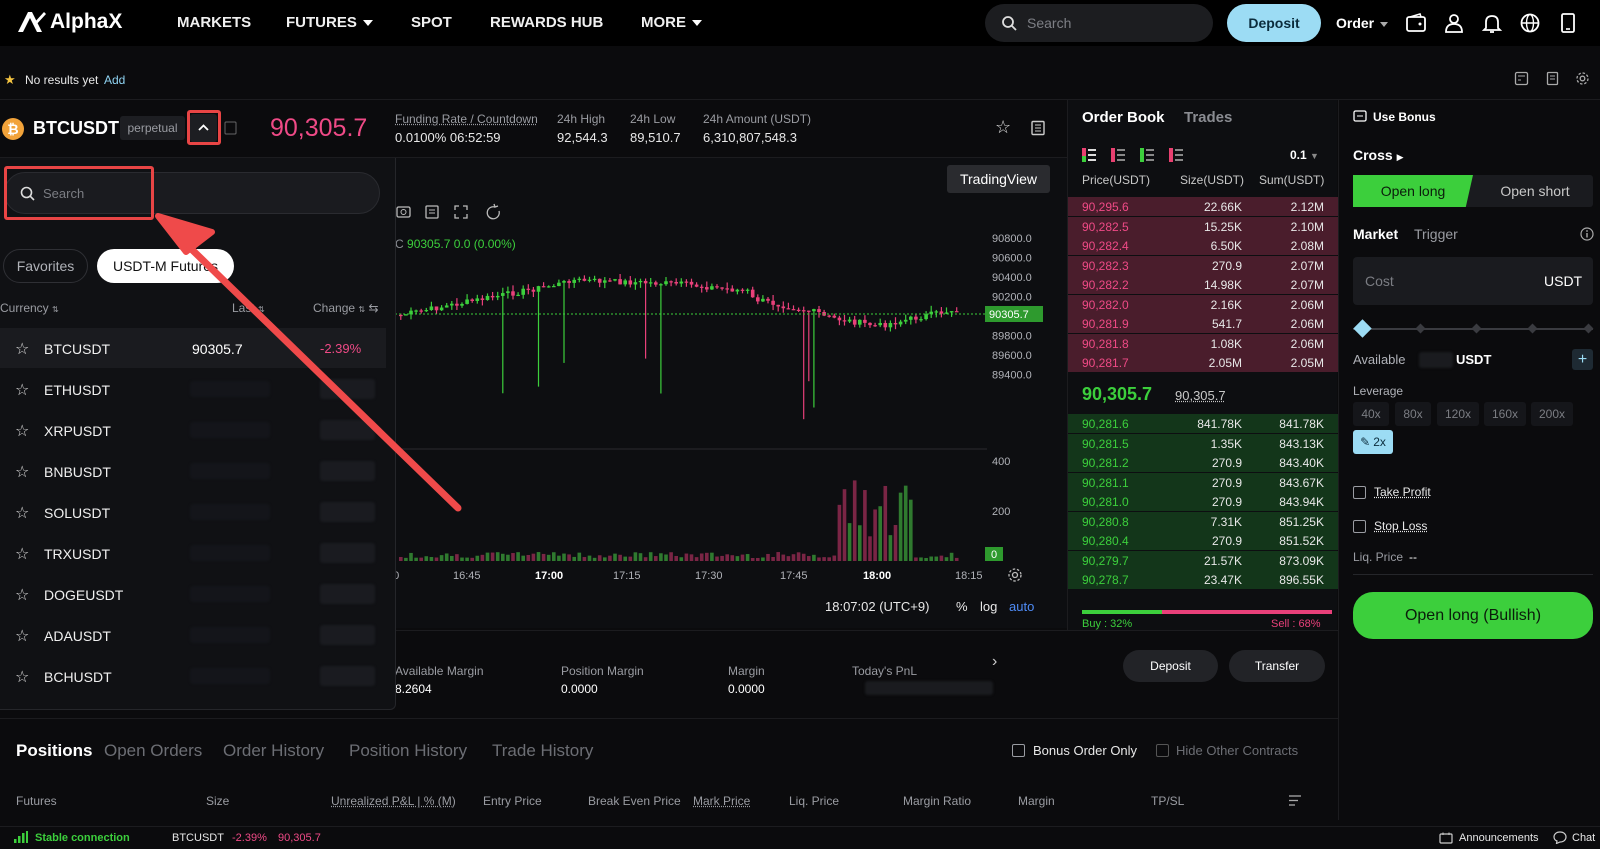  What do you see at coordinates (408, 751) in the screenshot?
I see `tab-position-history: Position History` at bounding box center [408, 751].